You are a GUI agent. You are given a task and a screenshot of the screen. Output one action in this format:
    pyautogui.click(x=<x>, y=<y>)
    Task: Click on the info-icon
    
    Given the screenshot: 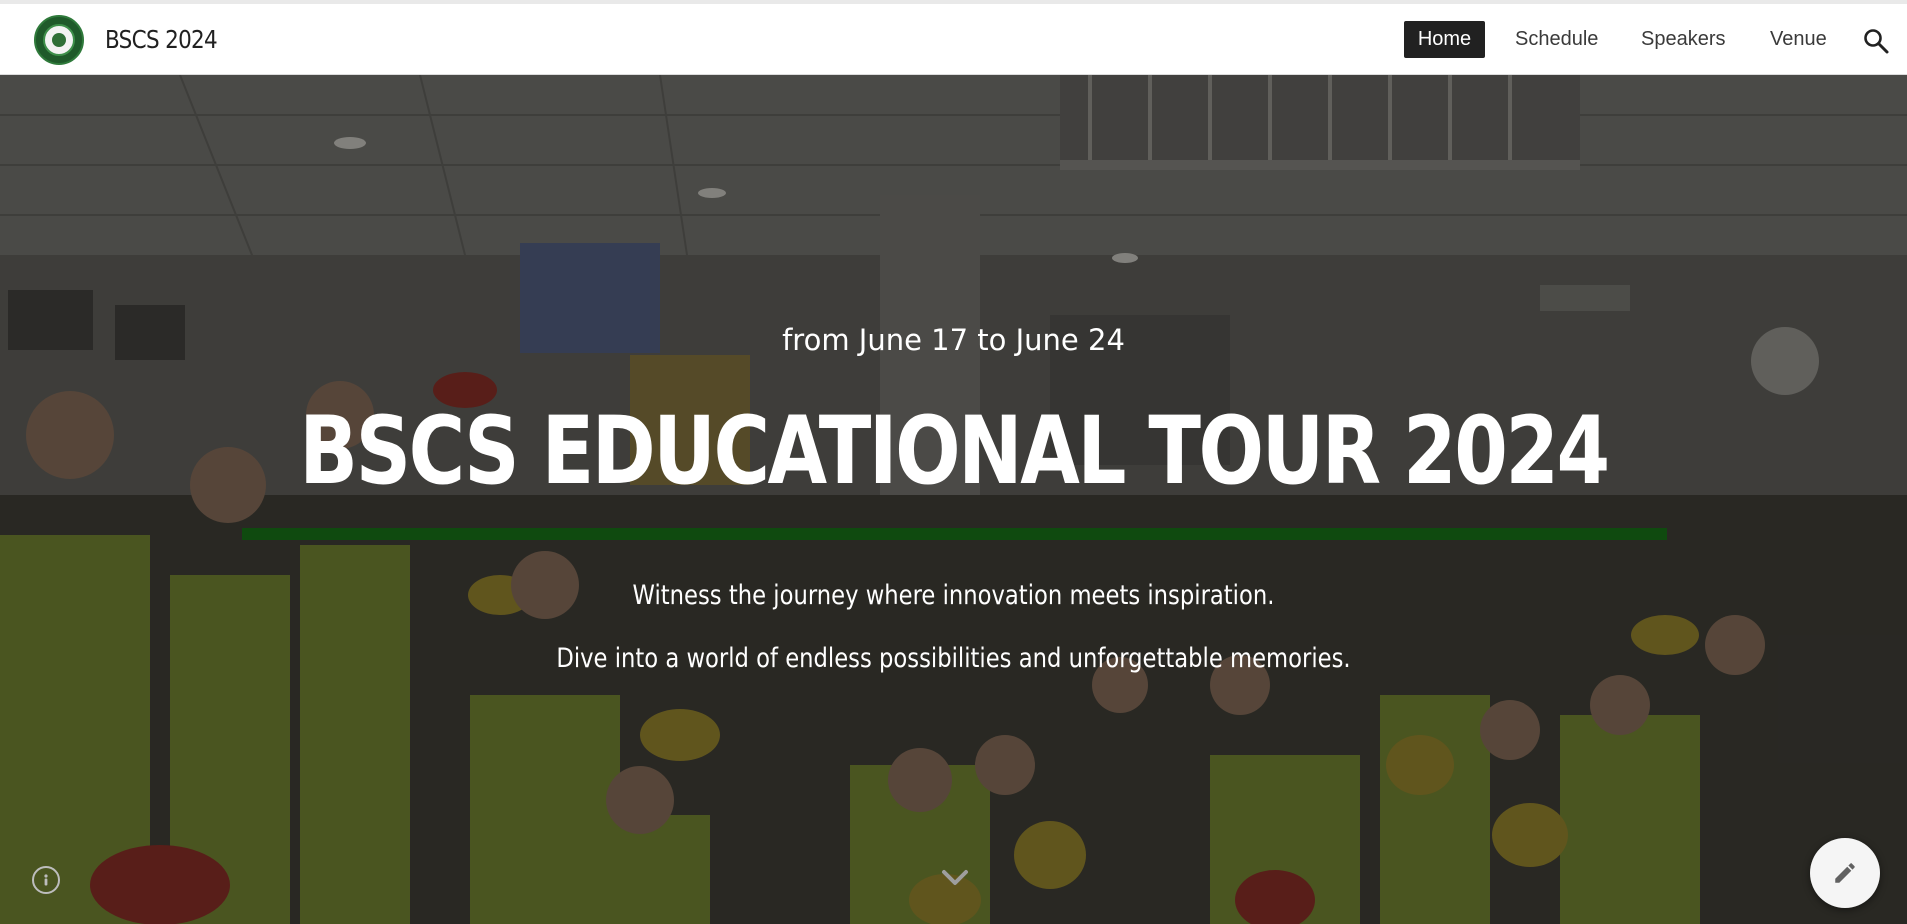 What is the action you would take?
    pyautogui.click(x=46, y=880)
    